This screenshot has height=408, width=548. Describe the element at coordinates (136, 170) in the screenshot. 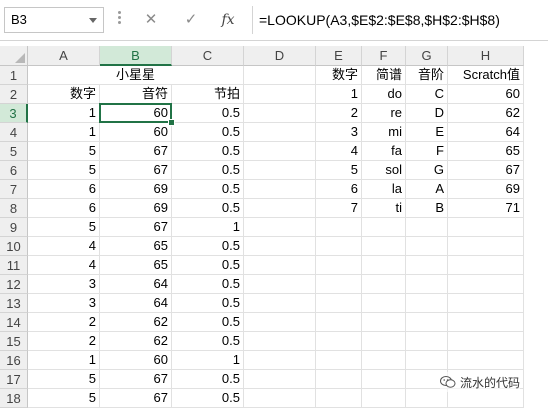

I see `cell-b6: 67` at that location.